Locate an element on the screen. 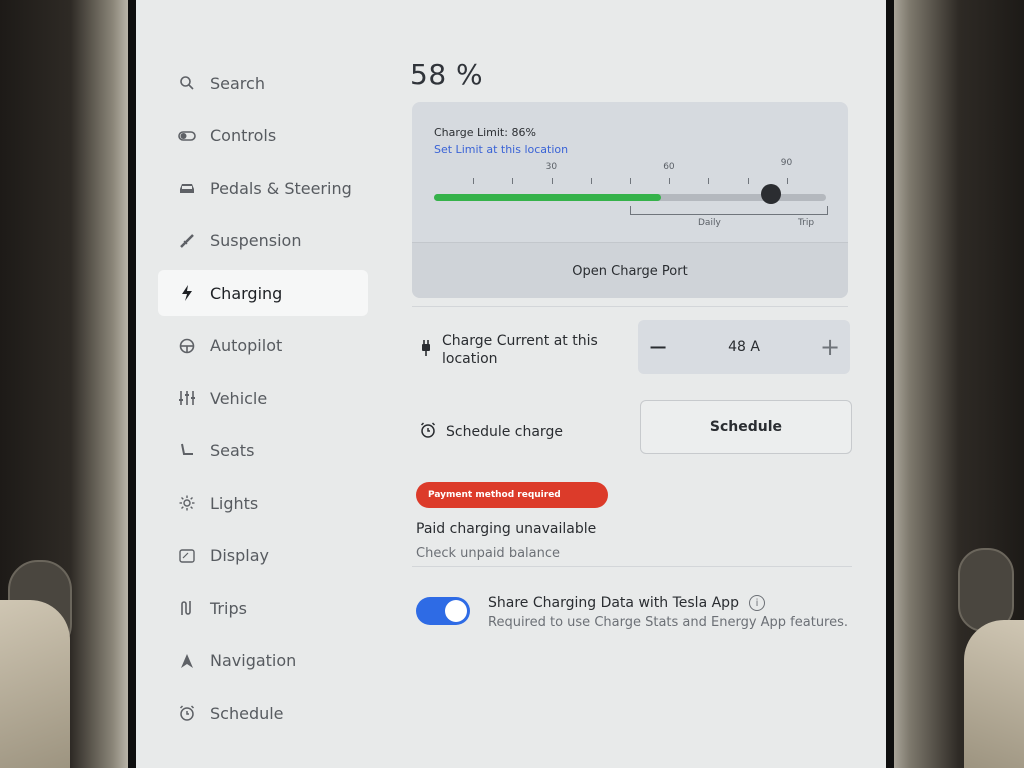 Image resolution: width=1024 pixels, height=768 pixels. schedule-charge-row: Schedule charge is located at coordinates (491, 432).